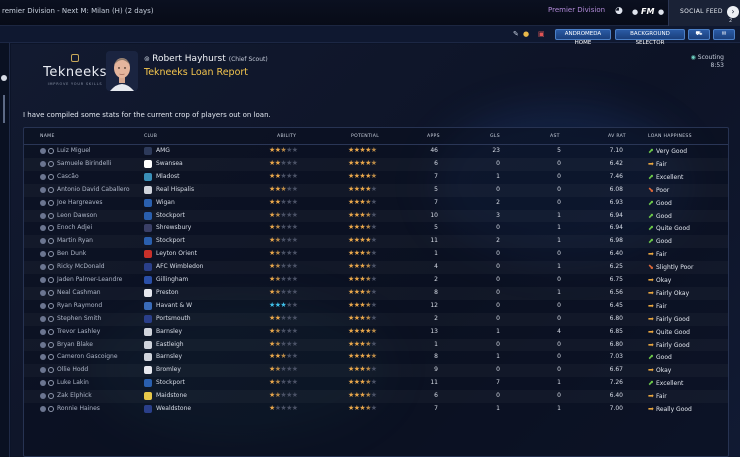 This screenshot has height=457, width=740. I want to click on player-name: Luke Lakin, so click(73, 382).